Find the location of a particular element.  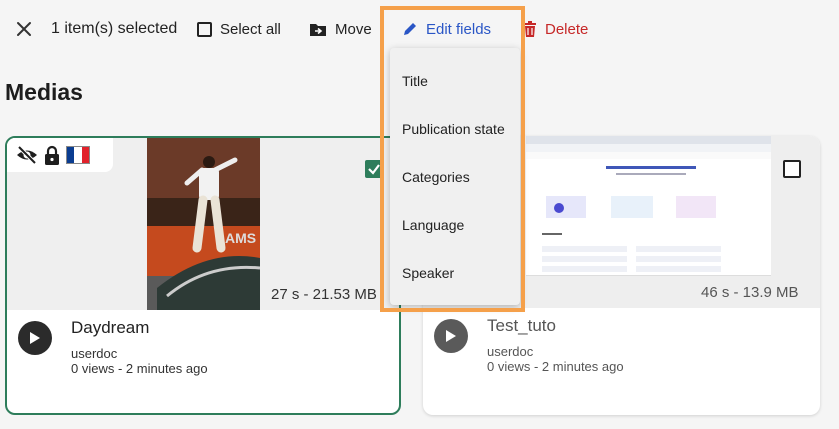

visibility-off-icon is located at coordinates (27, 155).